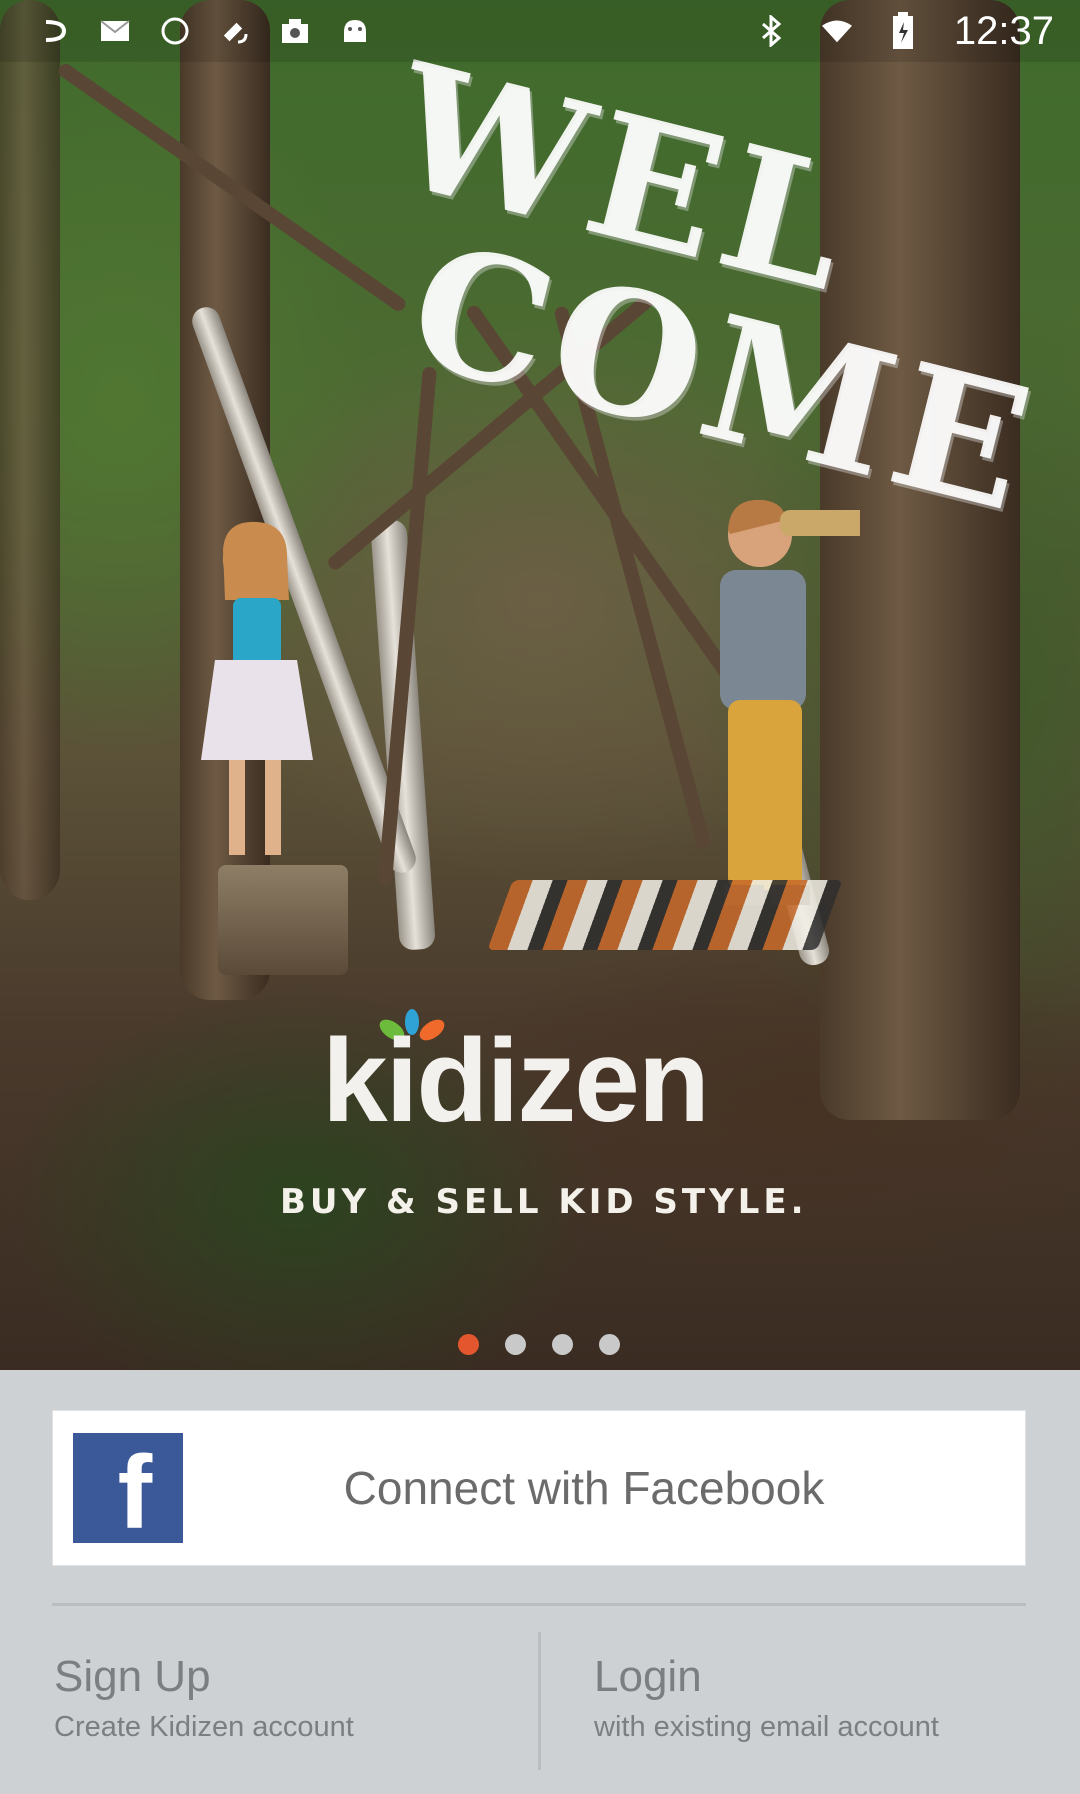 This screenshot has width=1080, height=1794. Describe the element at coordinates (128, 1489) in the screenshot. I see `facebook-icon: f` at that location.